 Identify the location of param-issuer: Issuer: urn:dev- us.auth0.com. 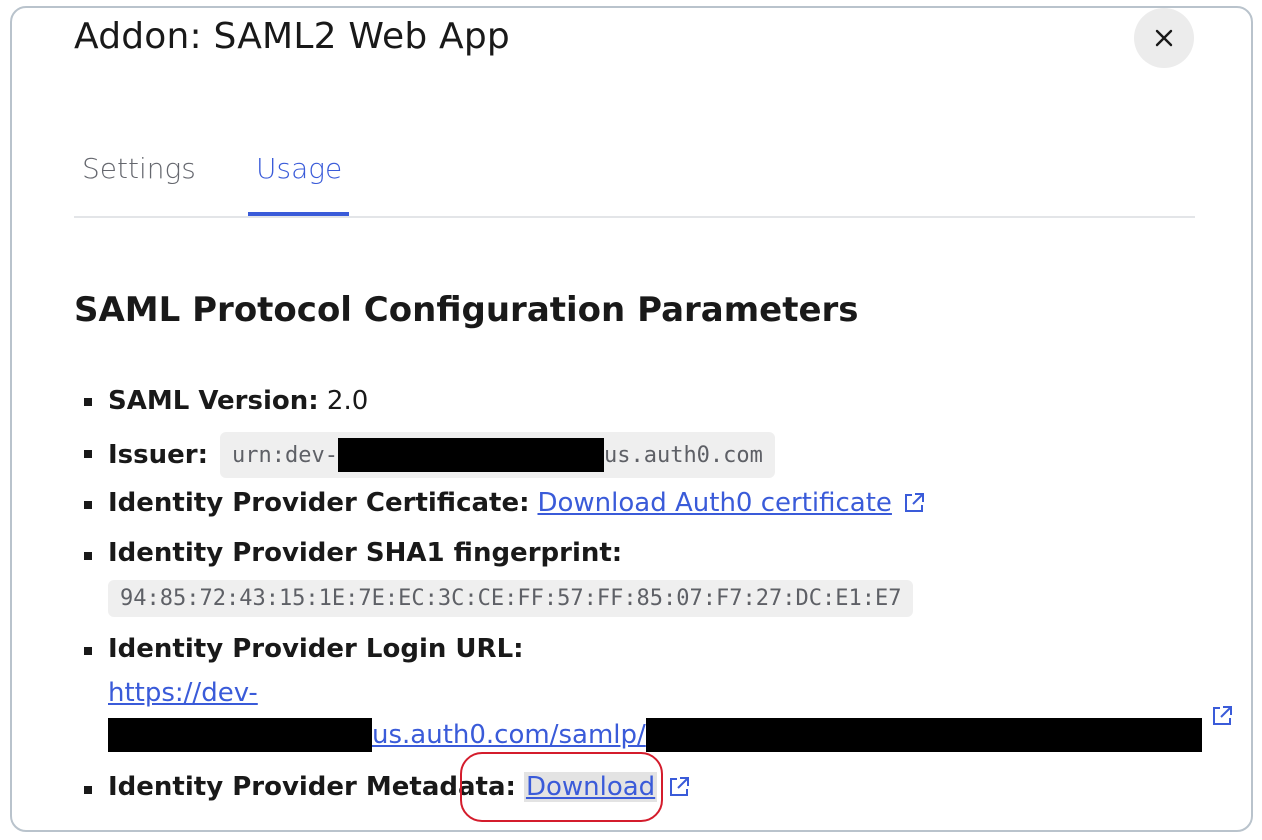
(441, 455).